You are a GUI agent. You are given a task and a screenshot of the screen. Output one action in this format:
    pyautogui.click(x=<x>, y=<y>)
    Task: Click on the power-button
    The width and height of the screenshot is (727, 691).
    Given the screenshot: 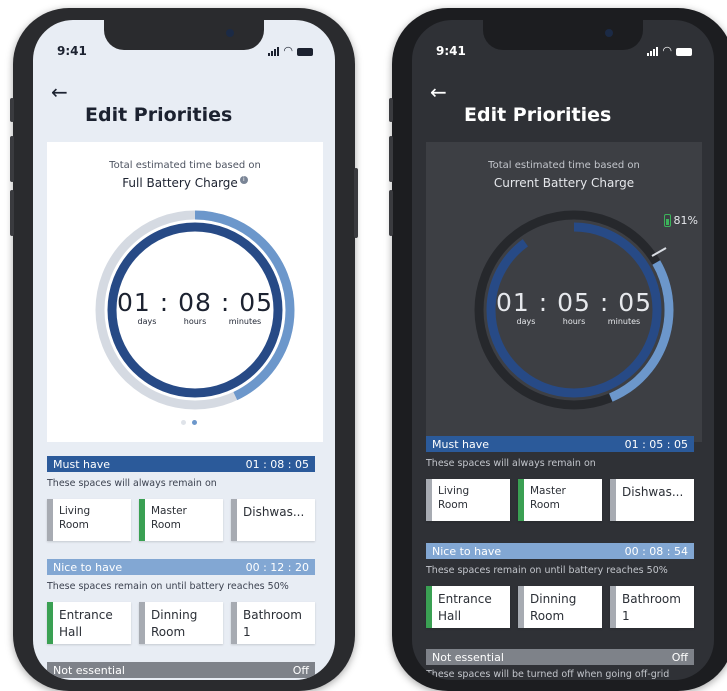 What is the action you would take?
    pyautogui.click(x=356, y=203)
    